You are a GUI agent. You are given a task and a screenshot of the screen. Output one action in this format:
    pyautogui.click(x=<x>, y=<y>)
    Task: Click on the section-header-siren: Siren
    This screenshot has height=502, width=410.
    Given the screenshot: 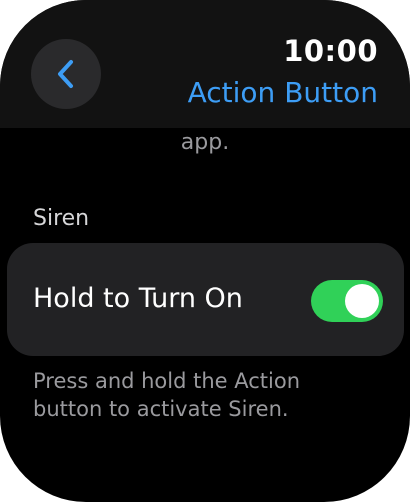 What is the action you would take?
    pyautogui.click(x=61, y=218)
    